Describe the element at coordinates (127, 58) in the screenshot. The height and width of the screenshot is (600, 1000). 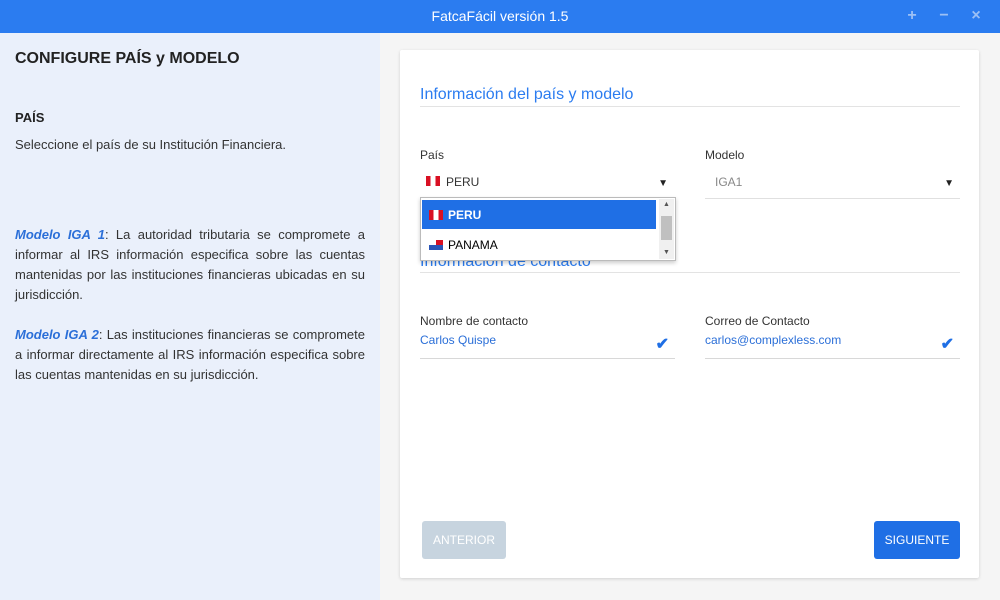
I see `sidebar-heading: CONFIGURE PAÍS y MODELO` at that location.